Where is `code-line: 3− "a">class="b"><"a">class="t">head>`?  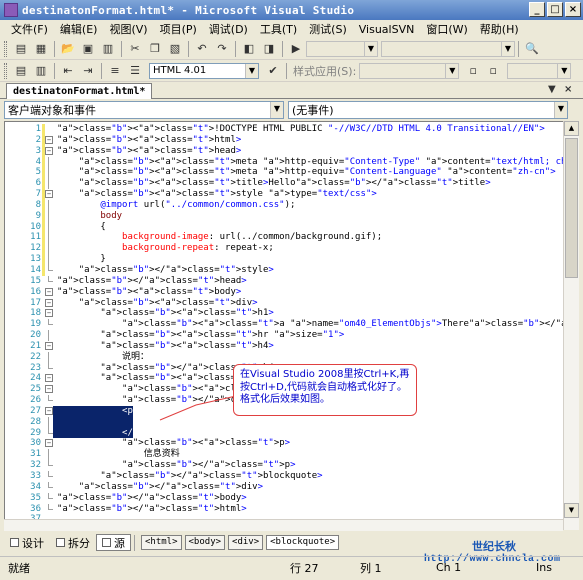 code-line: 3− "a">class="b"><"a">class="t">head> is located at coordinates (285, 151).